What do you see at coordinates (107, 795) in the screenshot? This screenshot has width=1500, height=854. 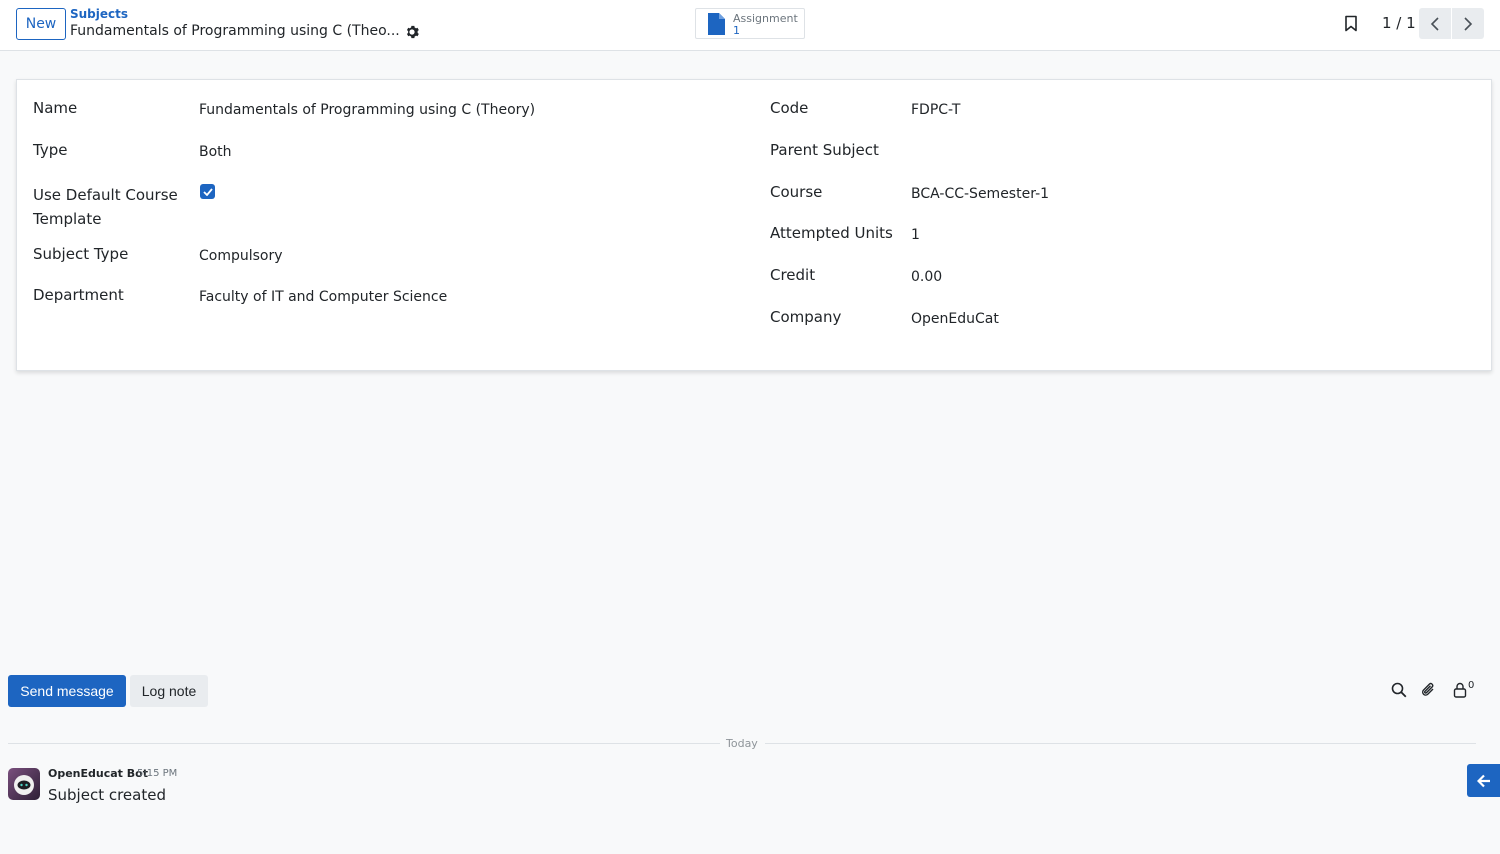 I see `message-body: Subject created` at bounding box center [107, 795].